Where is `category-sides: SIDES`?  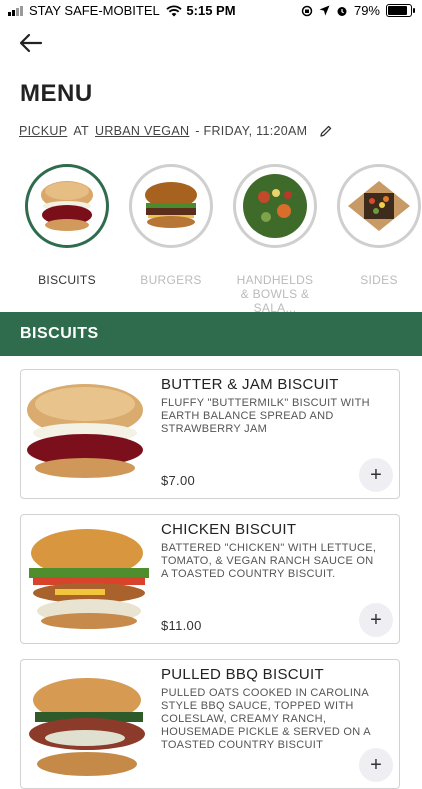
category-sides: SIDES is located at coordinates (379, 225).